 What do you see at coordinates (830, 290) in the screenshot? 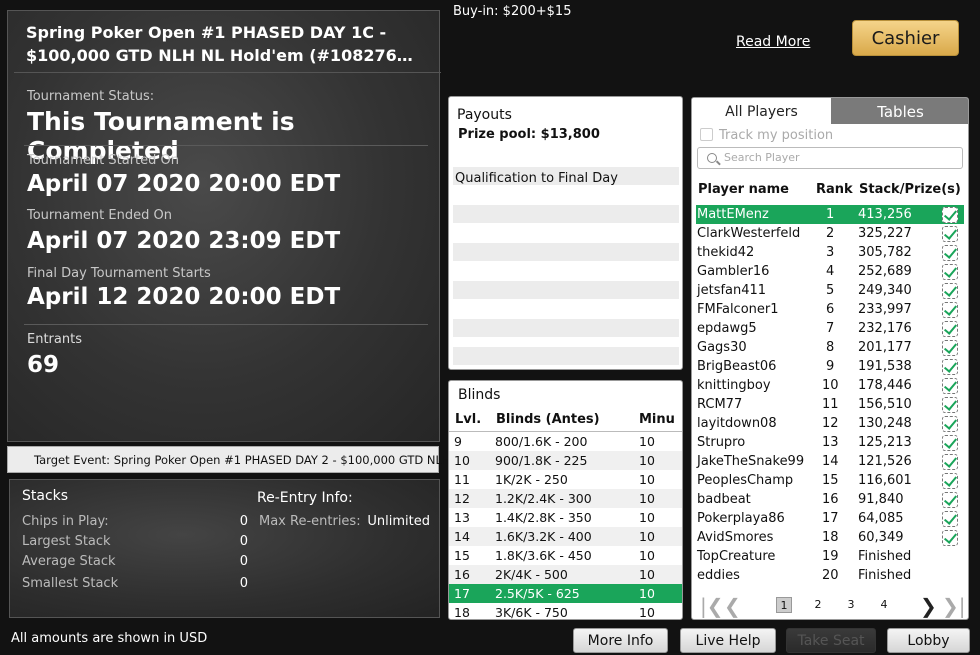
I see `player-row: jetsfan411 5 249,340` at bounding box center [830, 290].